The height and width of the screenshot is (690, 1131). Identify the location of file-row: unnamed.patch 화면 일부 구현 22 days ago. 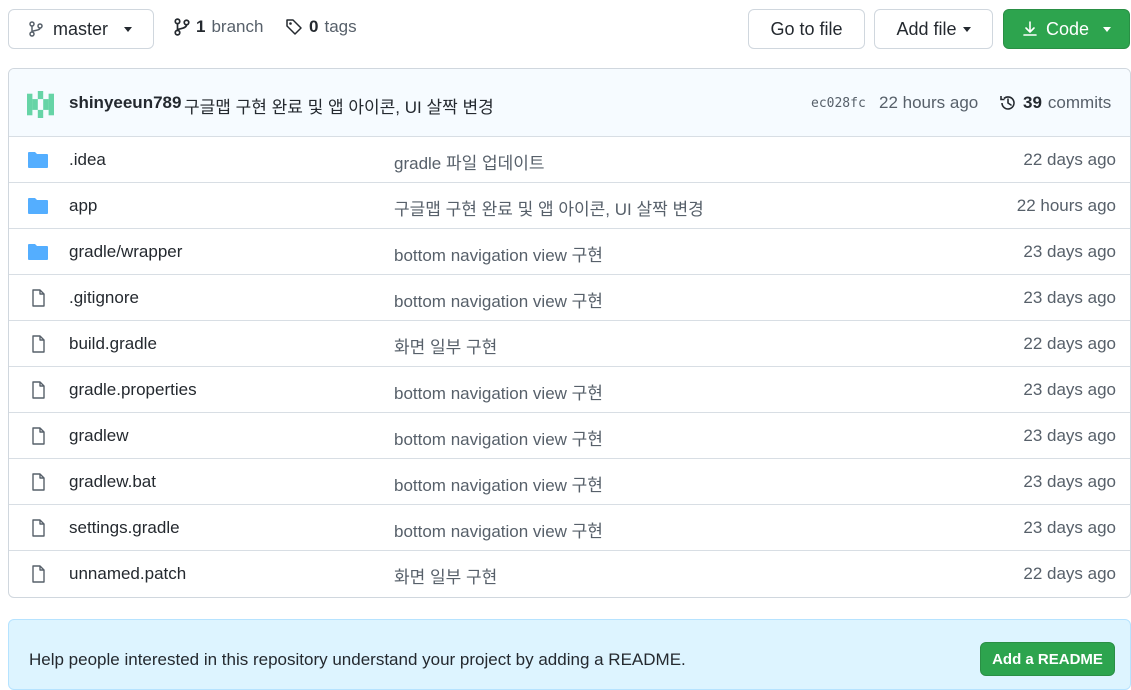
(569, 574).